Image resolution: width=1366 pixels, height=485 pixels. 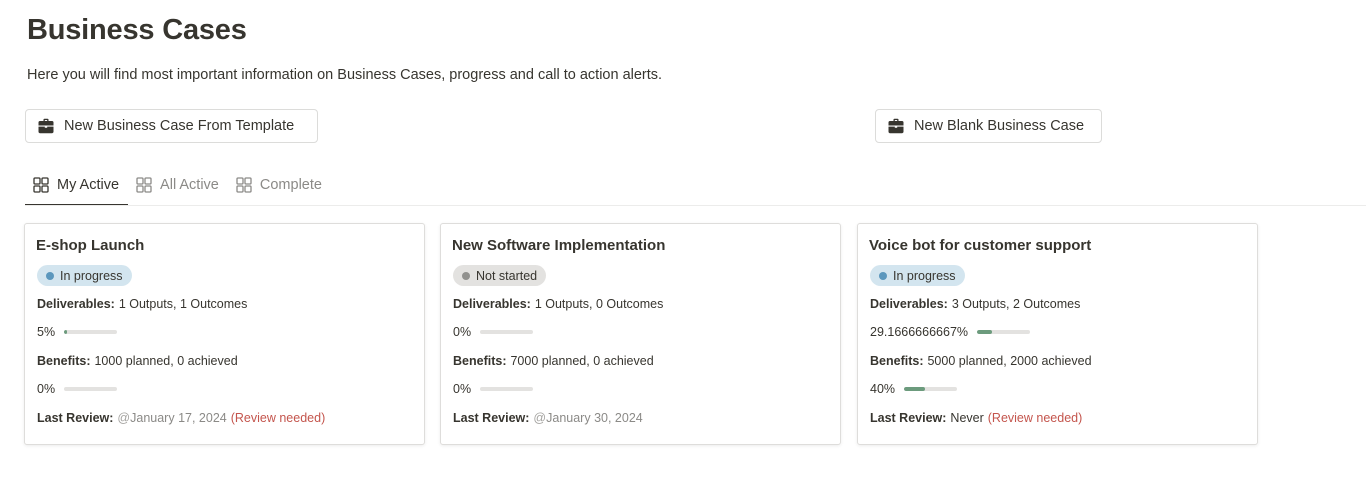 I want to click on tab-complete: Complete, so click(x=279, y=185).